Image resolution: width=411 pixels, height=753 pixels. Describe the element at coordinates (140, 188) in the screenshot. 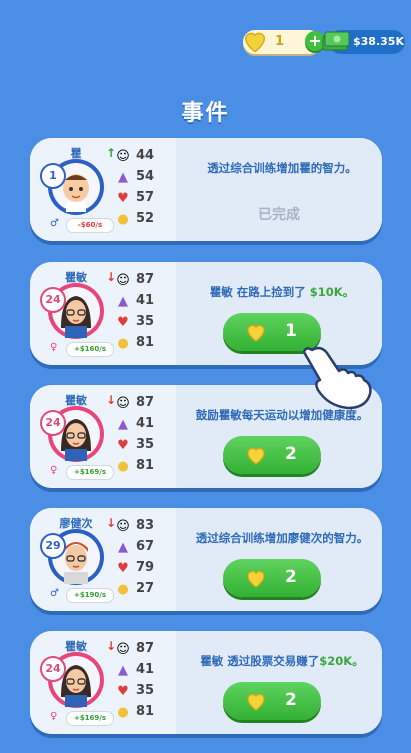

I see `stats-list: ↑ ☺ 44 ▲ 54 ♥ 57 ● 52` at that location.